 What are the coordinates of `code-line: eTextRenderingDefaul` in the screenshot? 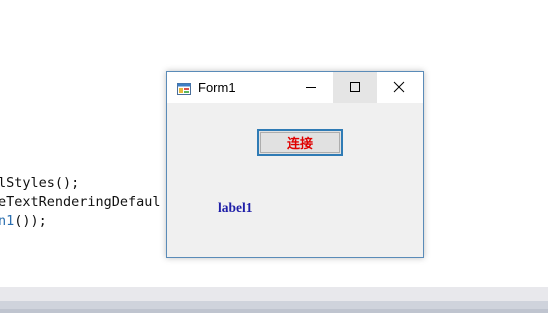 It's located at (80, 202).